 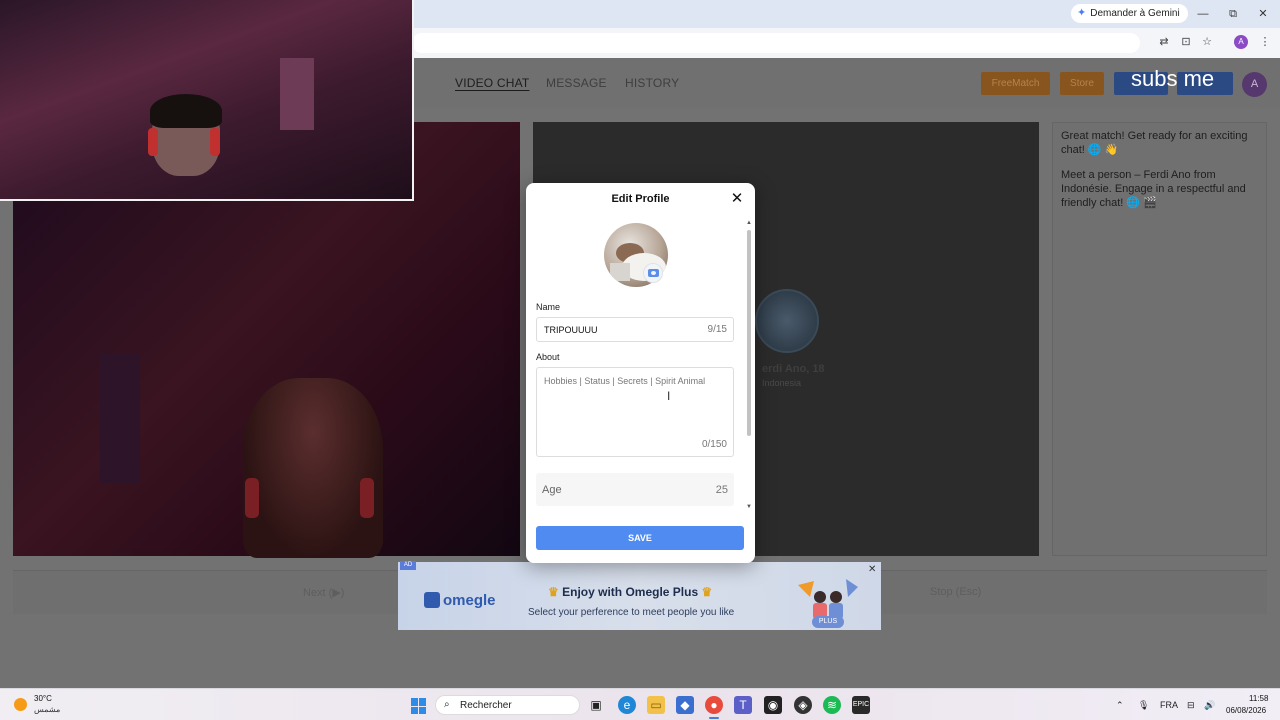 I want to click on volume-icon: 🔊, so click(x=1209, y=705).